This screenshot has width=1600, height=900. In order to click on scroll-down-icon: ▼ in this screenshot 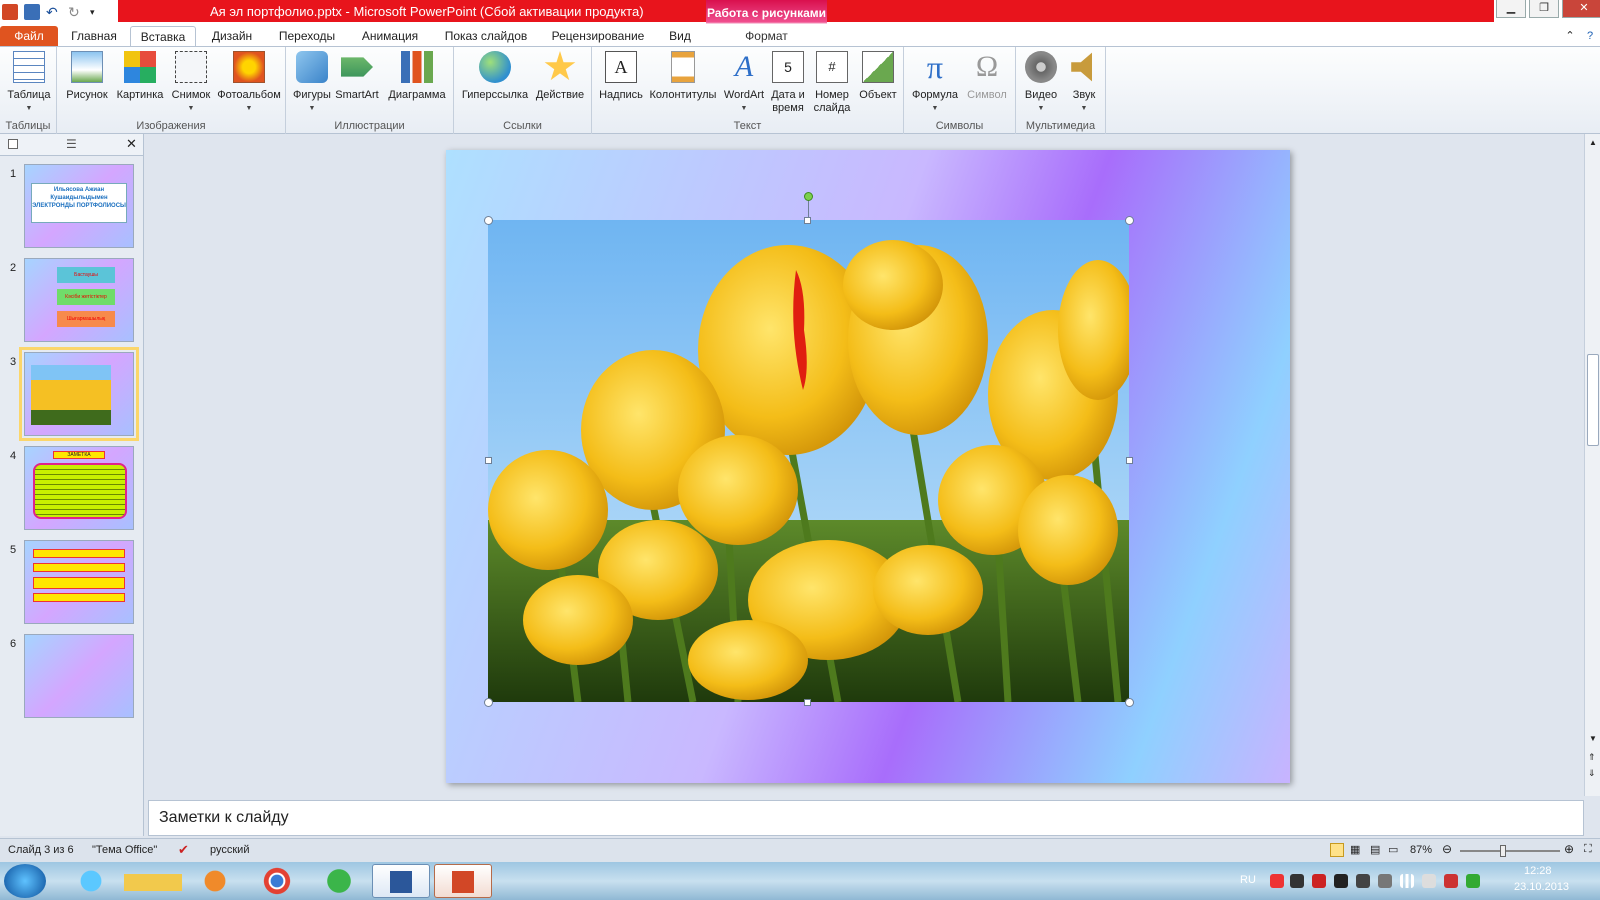, I will do `click(1593, 738)`.